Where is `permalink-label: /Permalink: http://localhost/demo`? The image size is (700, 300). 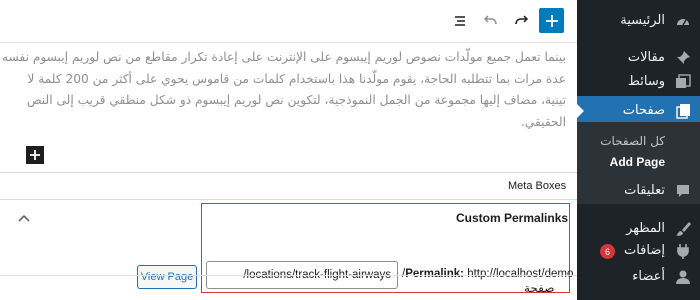 permalink-label: /Permalink: http://localhost/demo is located at coordinates (488, 274).